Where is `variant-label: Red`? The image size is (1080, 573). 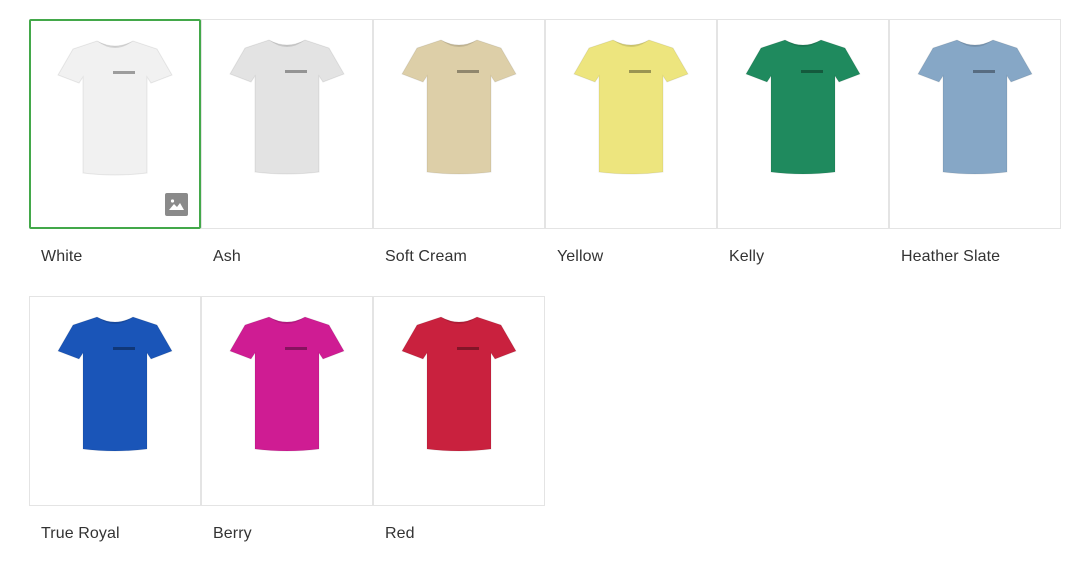 variant-label: Red is located at coordinates (400, 533).